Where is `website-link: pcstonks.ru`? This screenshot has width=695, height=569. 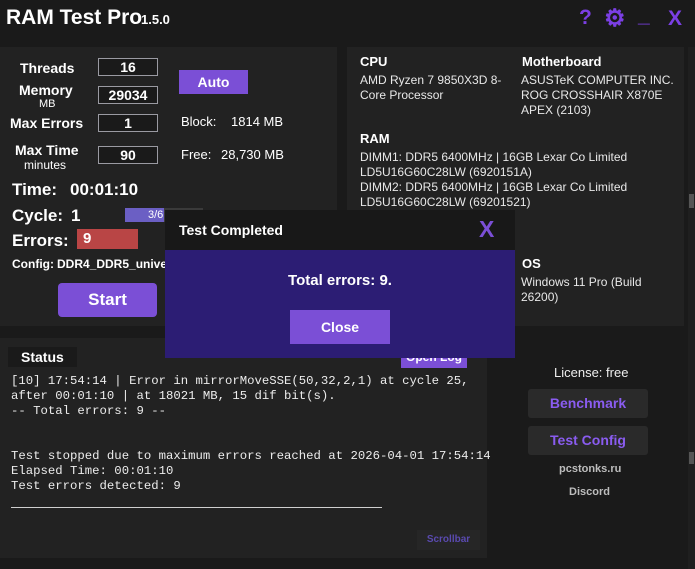
website-link: pcstonks.ru is located at coordinates (590, 469).